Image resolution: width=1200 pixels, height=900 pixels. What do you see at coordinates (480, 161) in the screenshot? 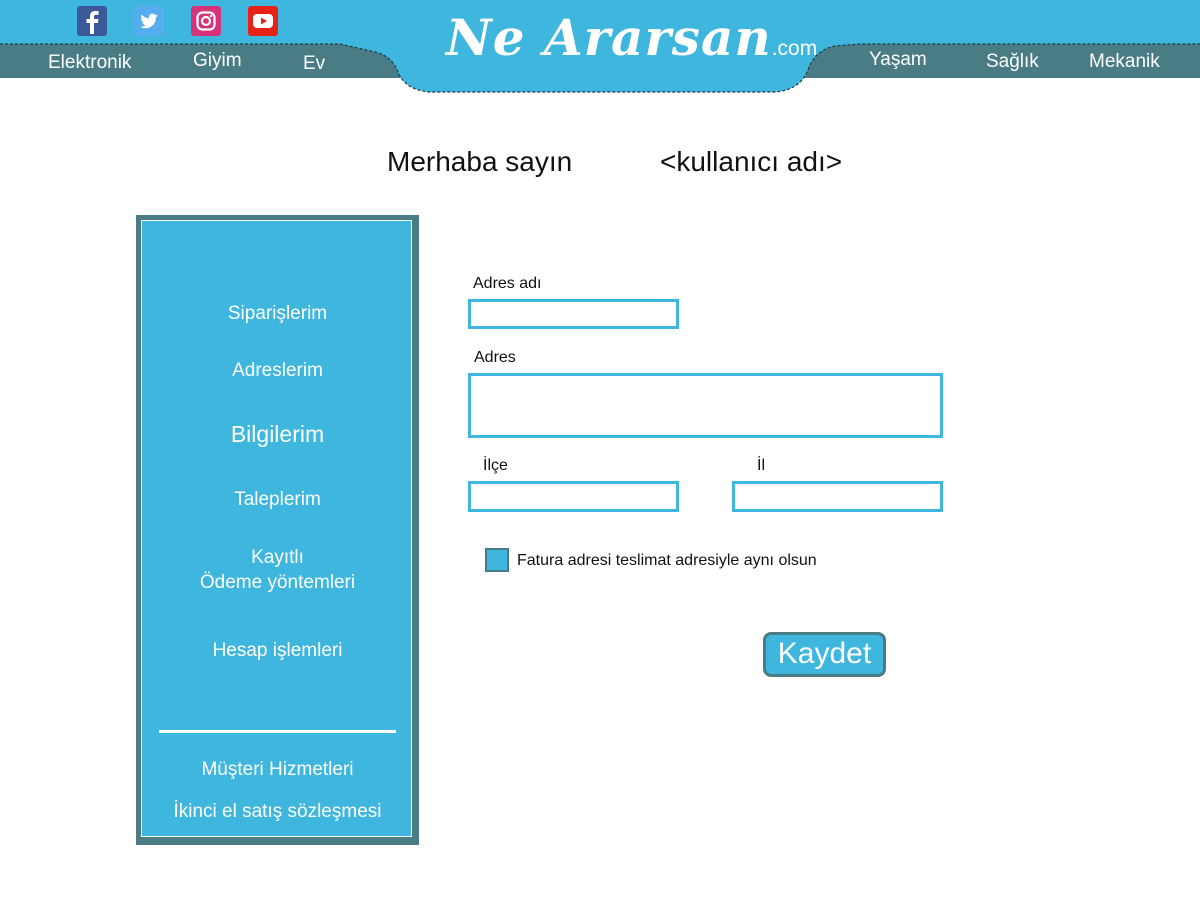
I see `greeting-prefix: Merhaba sayın` at bounding box center [480, 161].